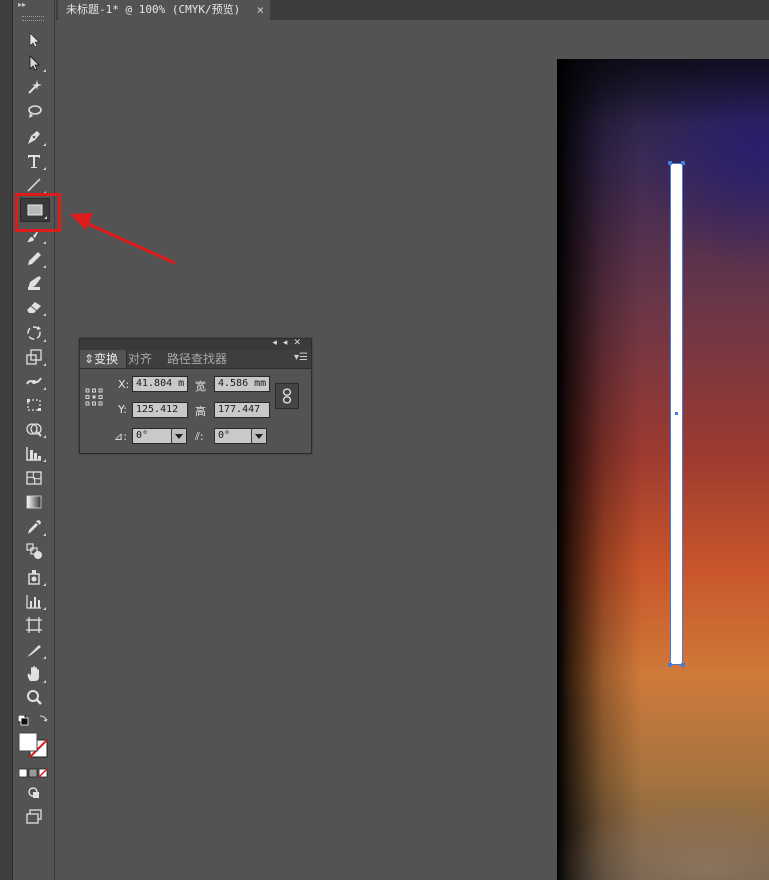  I want to click on symbol-sprayer-icon, so click(34, 577).